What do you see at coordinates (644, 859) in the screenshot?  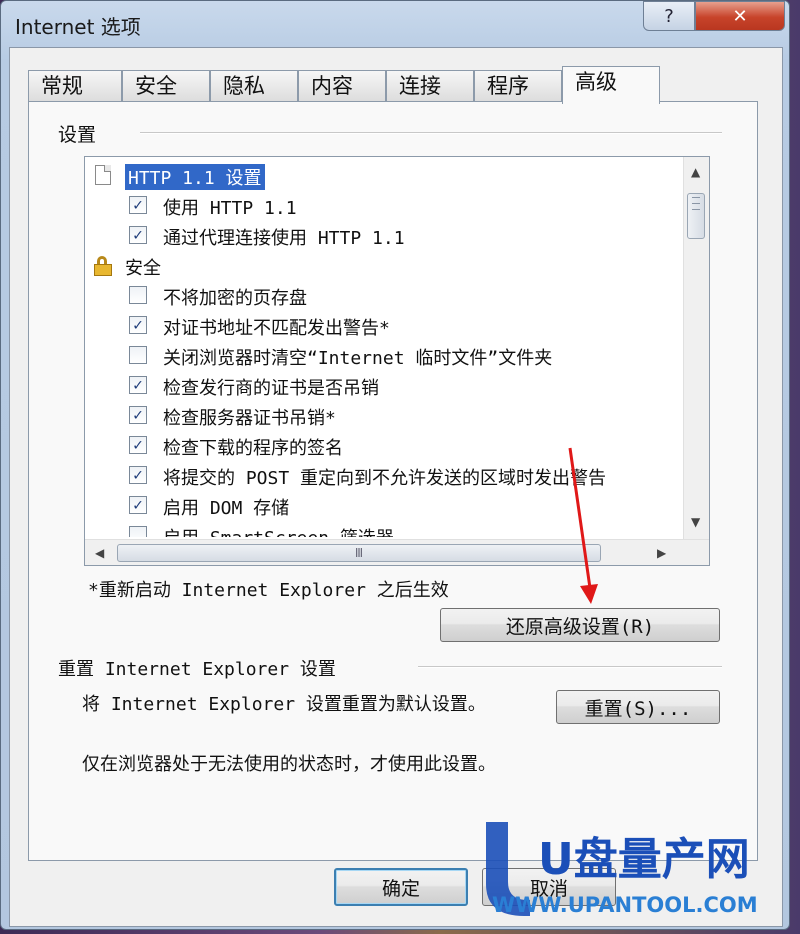 I see `watermark-brand: U盘量产网` at bounding box center [644, 859].